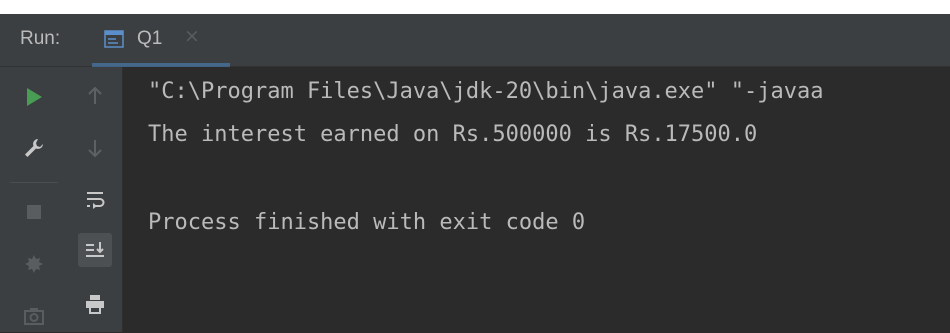  What do you see at coordinates (40, 38) in the screenshot?
I see `run-label: Run:` at bounding box center [40, 38].